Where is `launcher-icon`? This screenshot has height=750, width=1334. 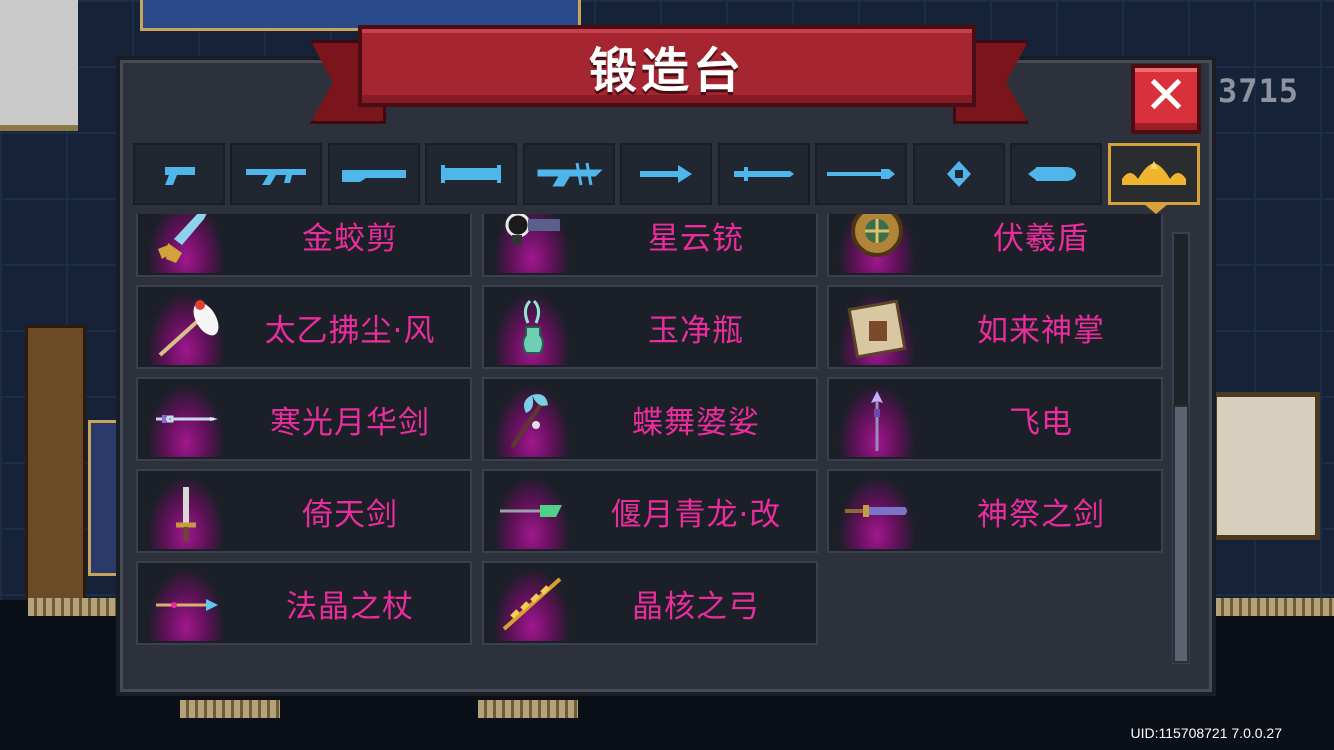 launcher-icon is located at coordinates (471, 174).